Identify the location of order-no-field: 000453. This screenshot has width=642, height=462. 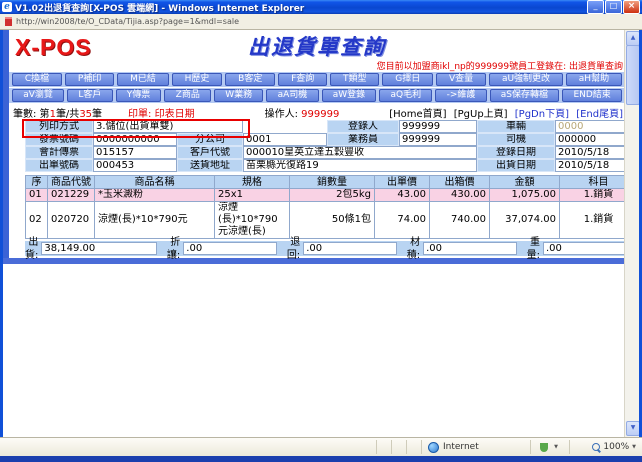
(135, 165).